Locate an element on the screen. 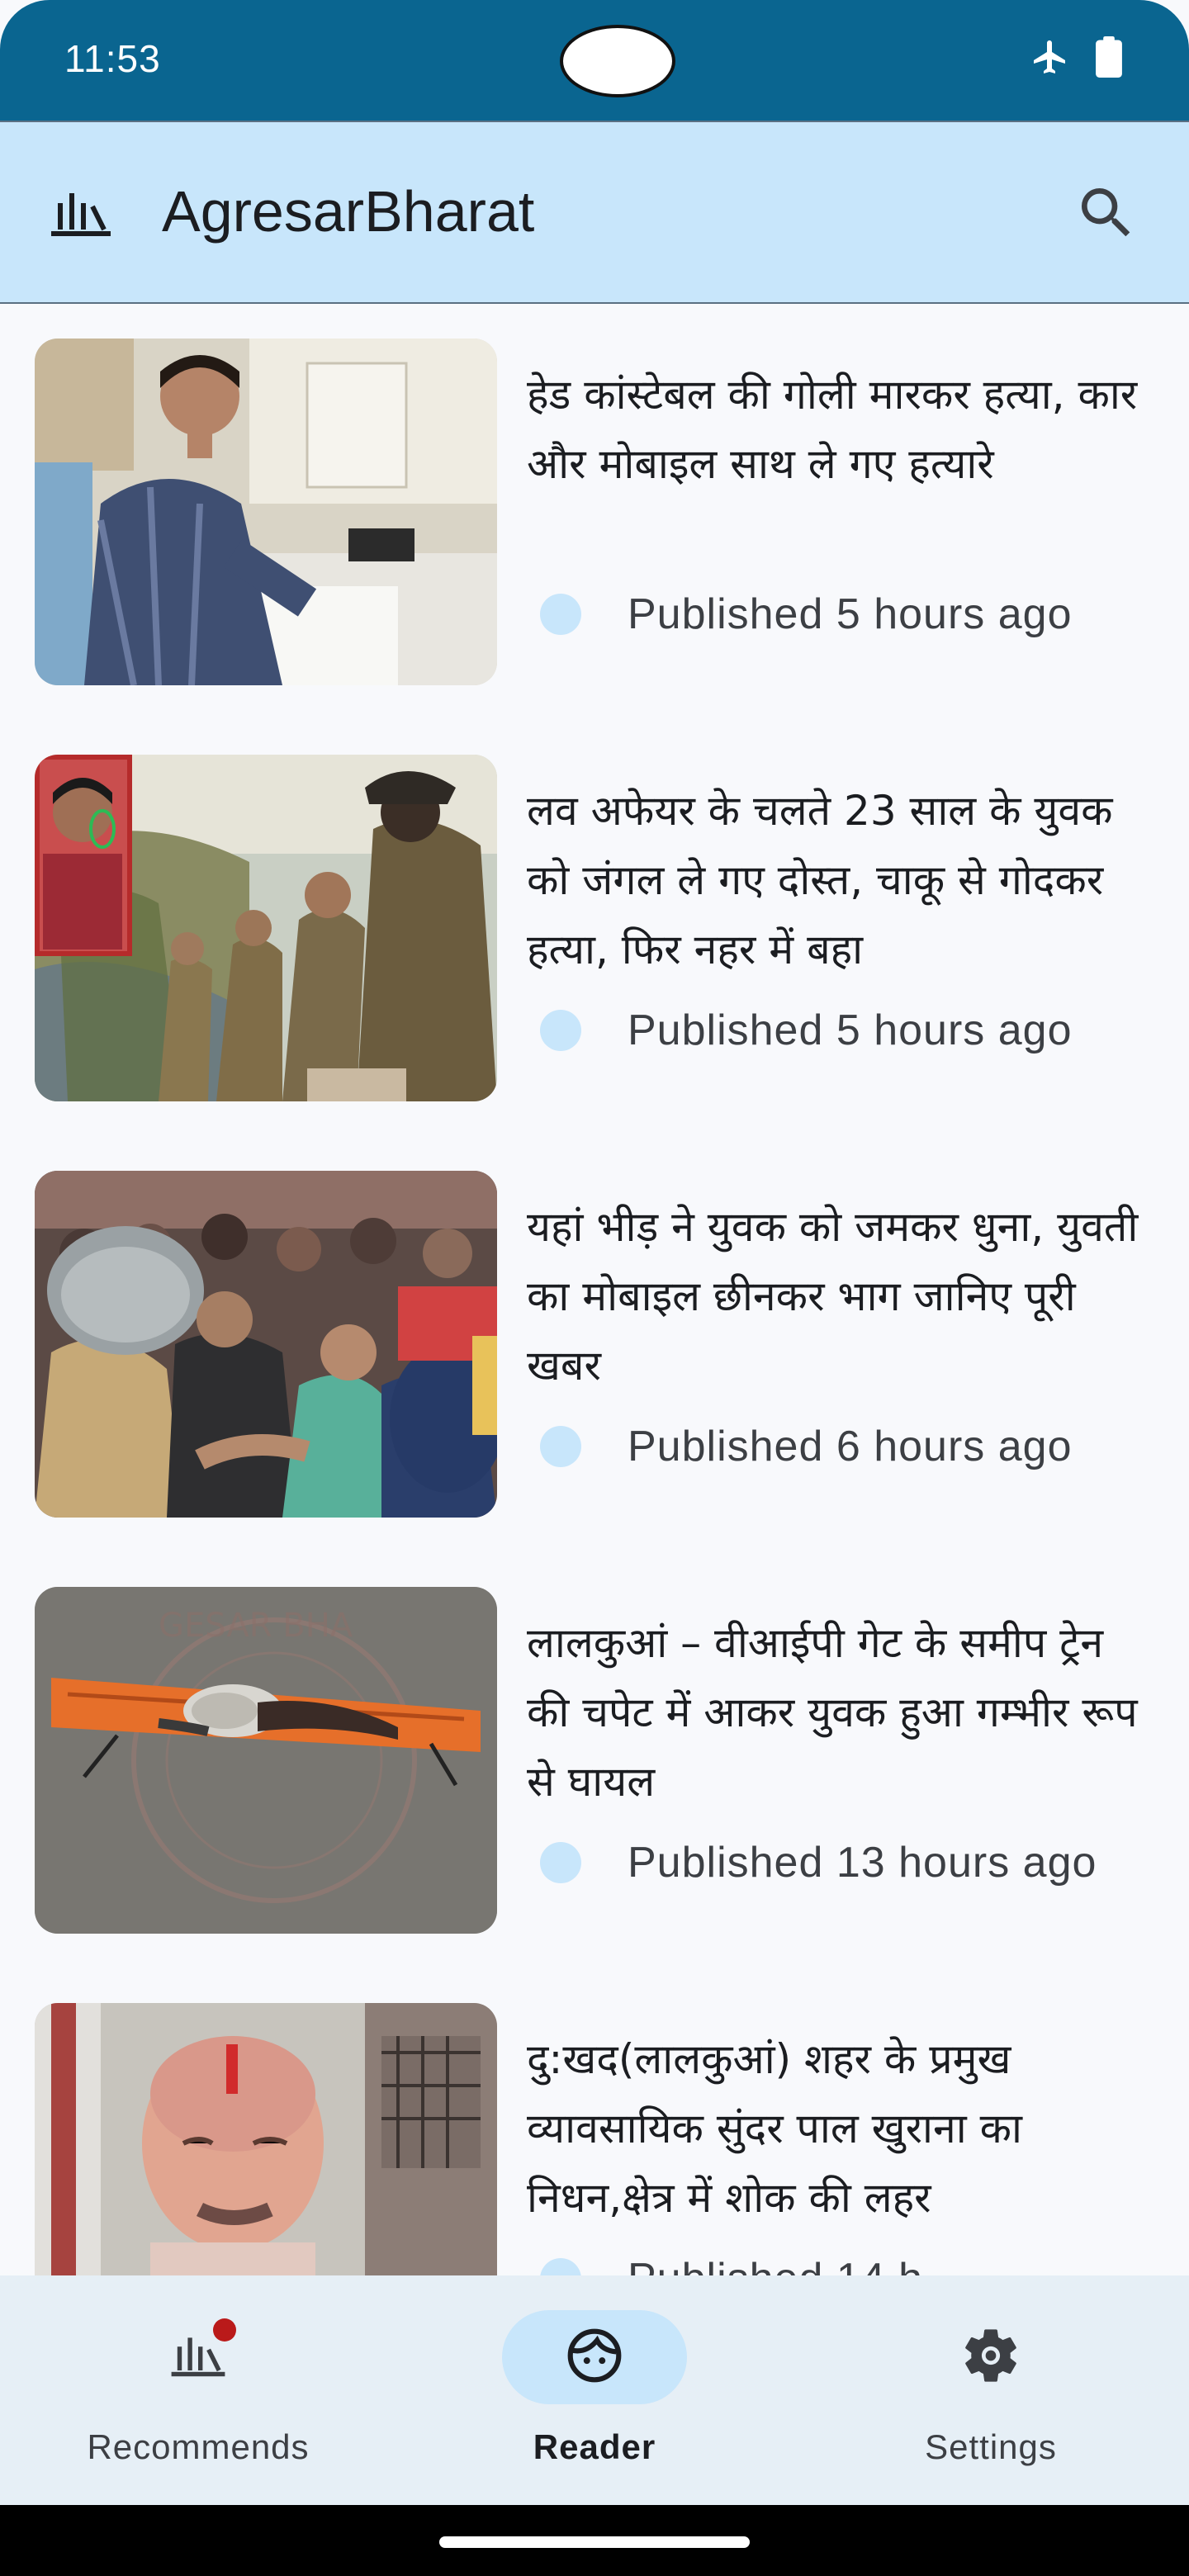 The width and height of the screenshot is (1189, 2576). status-icons is located at coordinates (1076, 57).